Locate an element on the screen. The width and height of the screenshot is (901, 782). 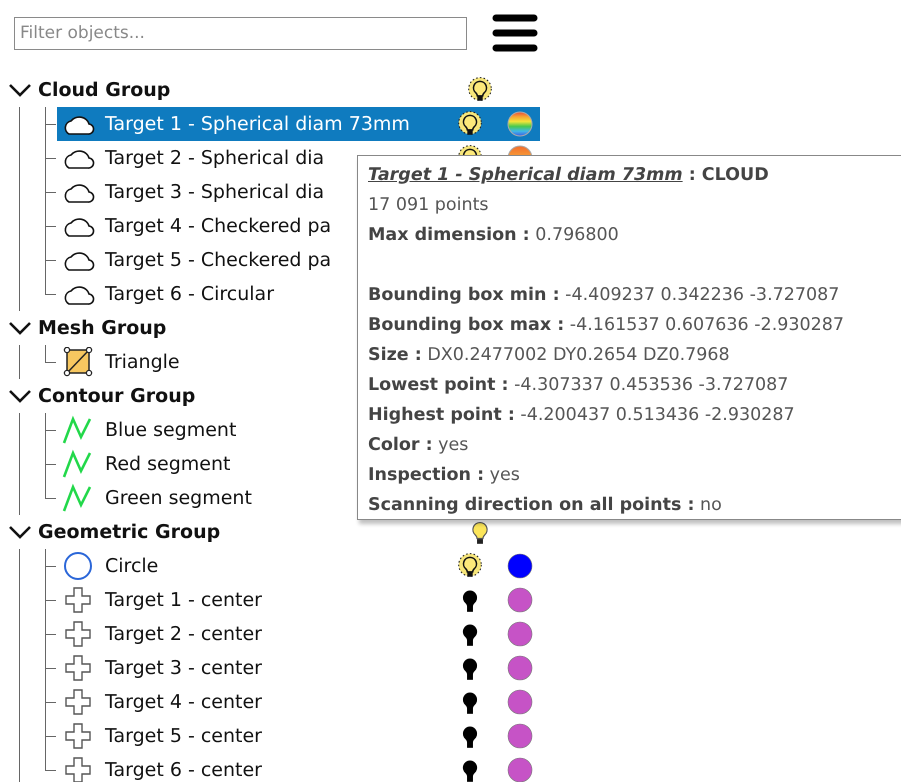
tooltip-line: Highest point : -4.200437 0.513436 -2.930287 is located at coordinates (582, 415).